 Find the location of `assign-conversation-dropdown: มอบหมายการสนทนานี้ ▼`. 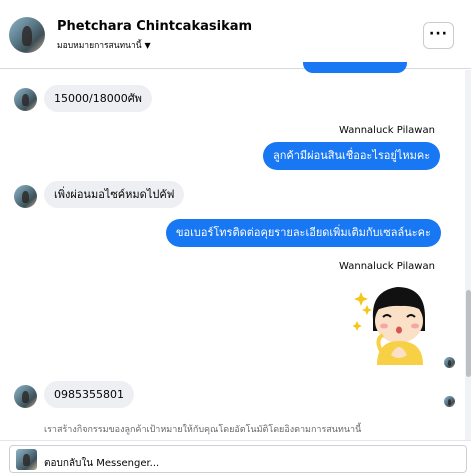

assign-conversation-dropdown: มอบหมายการสนทนานี้ ▼ is located at coordinates (104, 45).